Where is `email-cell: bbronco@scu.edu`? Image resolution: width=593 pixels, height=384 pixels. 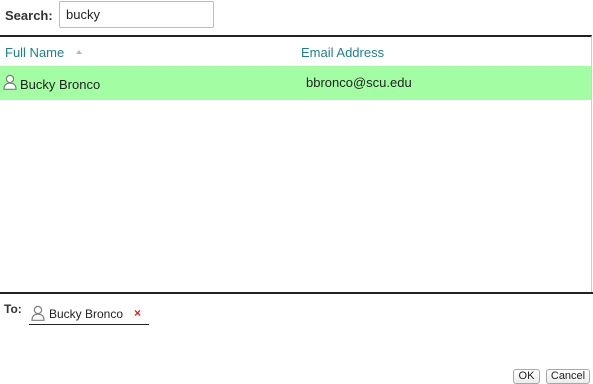
email-cell: bbronco@scu.edu is located at coordinates (359, 82).